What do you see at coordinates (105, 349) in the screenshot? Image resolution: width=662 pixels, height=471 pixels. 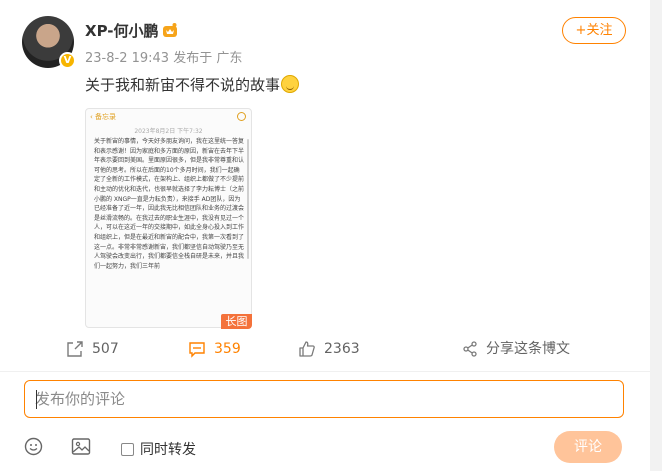 I see `share-count: 507` at bounding box center [105, 349].